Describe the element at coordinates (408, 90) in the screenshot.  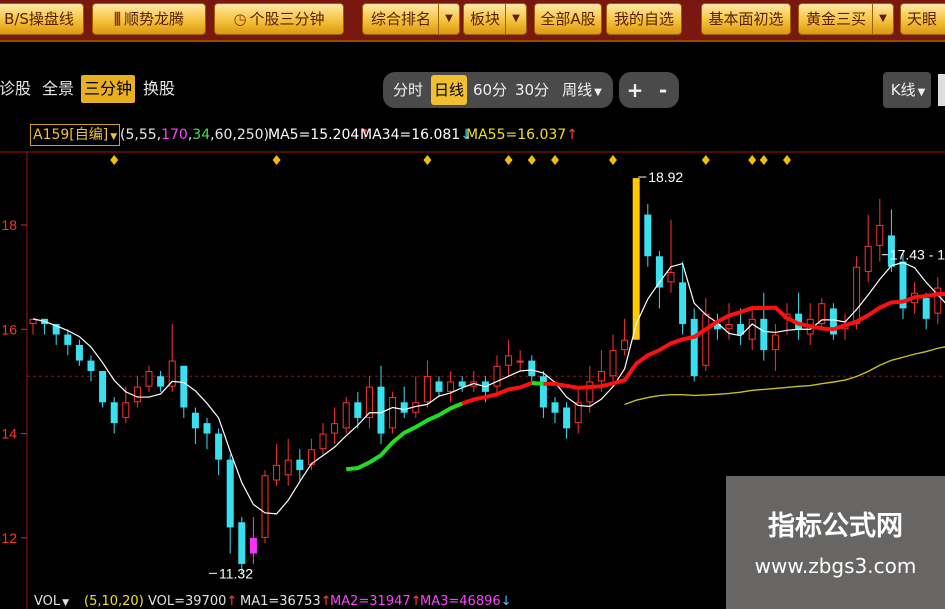
I see `period-intraday: 分时` at that location.